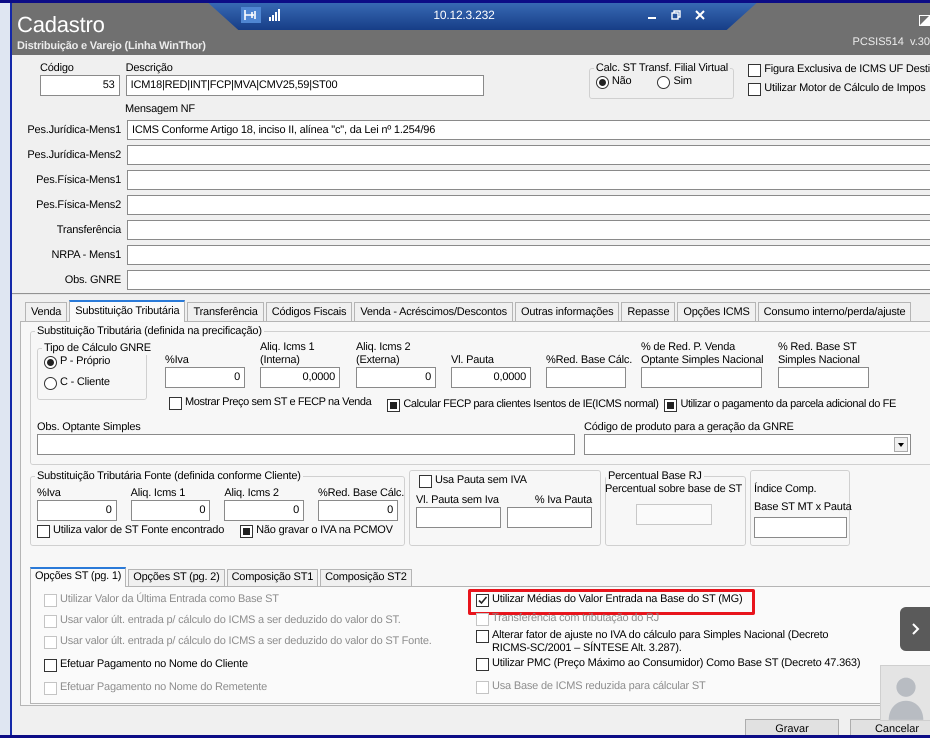 Image resolution: width=930 pixels, height=738 pixels. Describe the element at coordinates (278, 402) in the screenshot. I see `checkbox-label: Mostrar Preço sem ST e FECP na Venda` at that location.